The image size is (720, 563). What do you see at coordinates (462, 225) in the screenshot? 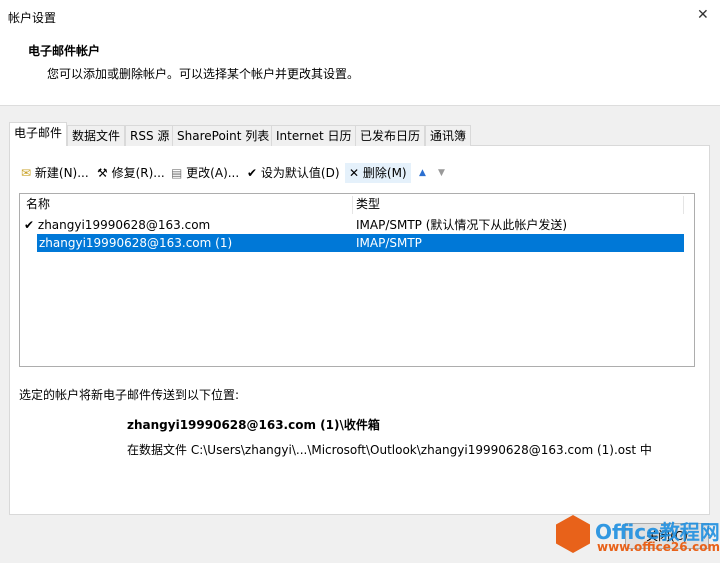
I see `account-type: IMAP/SMTP (默认情况下从此帐户发送)` at bounding box center [462, 225].